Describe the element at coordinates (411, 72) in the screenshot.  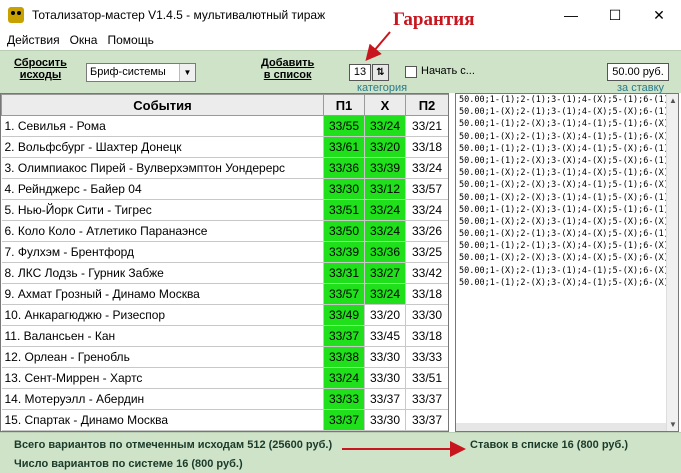
I see `start-from-checkbox` at that location.